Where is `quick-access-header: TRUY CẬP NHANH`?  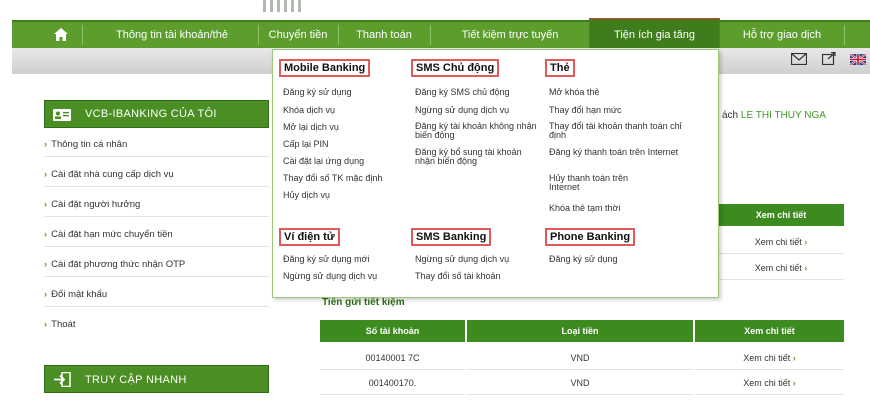
quick-access-header: TRUY CẬP NHANH is located at coordinates (156, 379).